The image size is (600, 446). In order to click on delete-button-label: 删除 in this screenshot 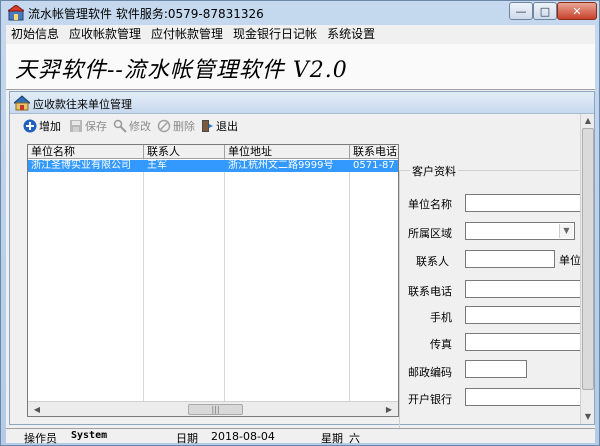, I will do `click(184, 126)`.